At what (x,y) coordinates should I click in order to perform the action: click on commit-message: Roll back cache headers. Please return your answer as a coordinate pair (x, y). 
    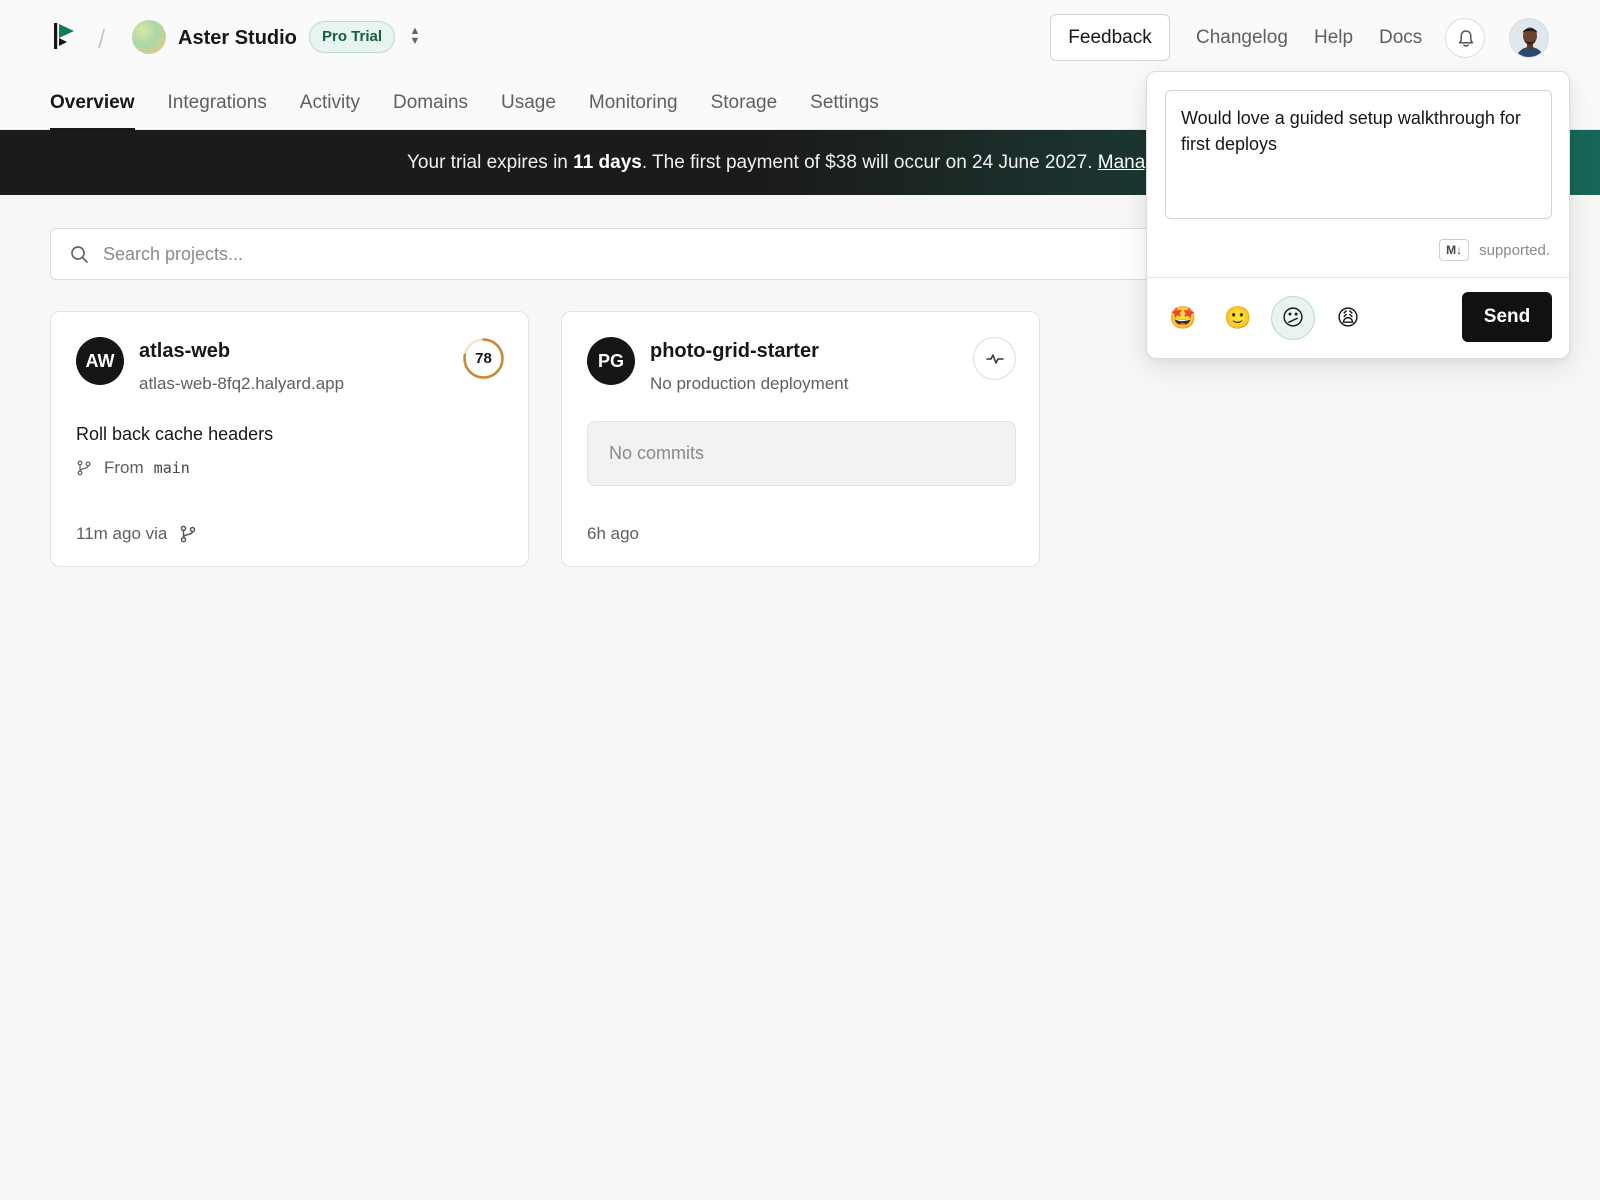
    Looking at the image, I should click on (175, 434).